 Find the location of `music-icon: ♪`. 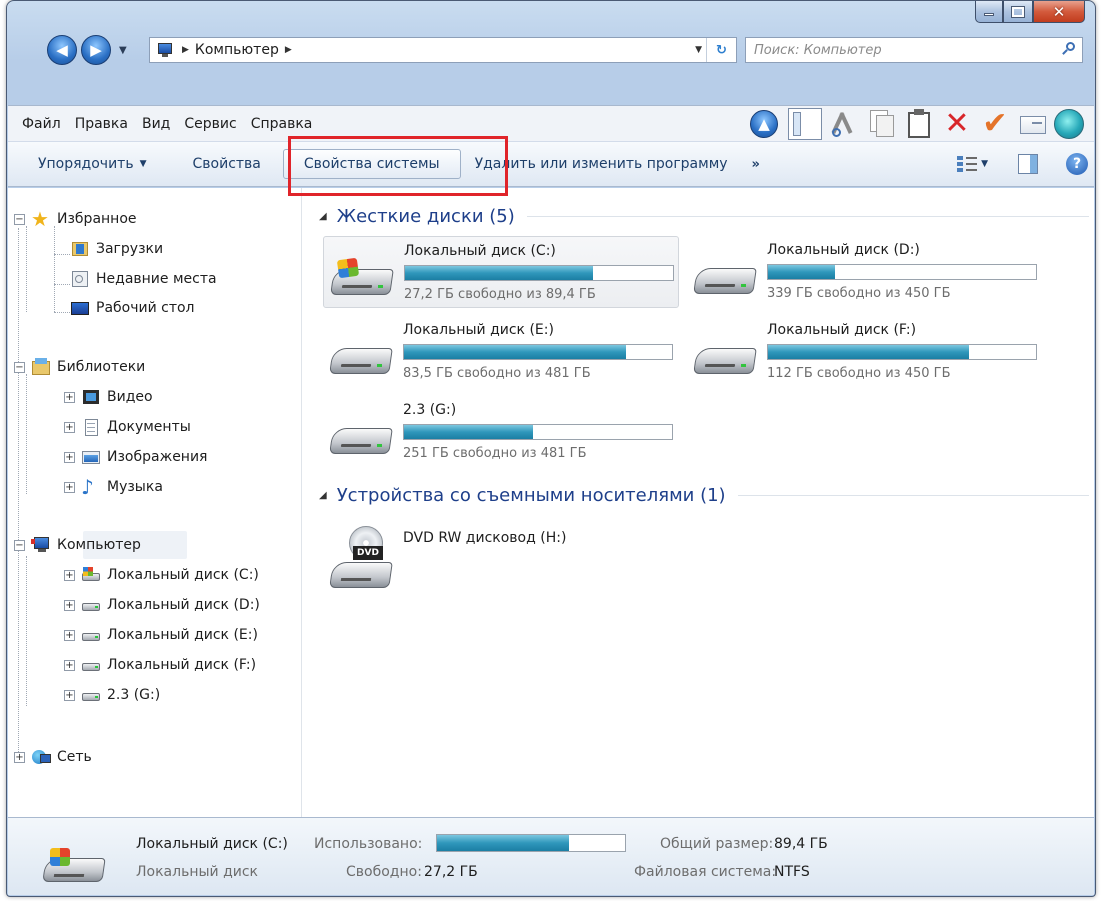

music-icon: ♪ is located at coordinates (87, 487).